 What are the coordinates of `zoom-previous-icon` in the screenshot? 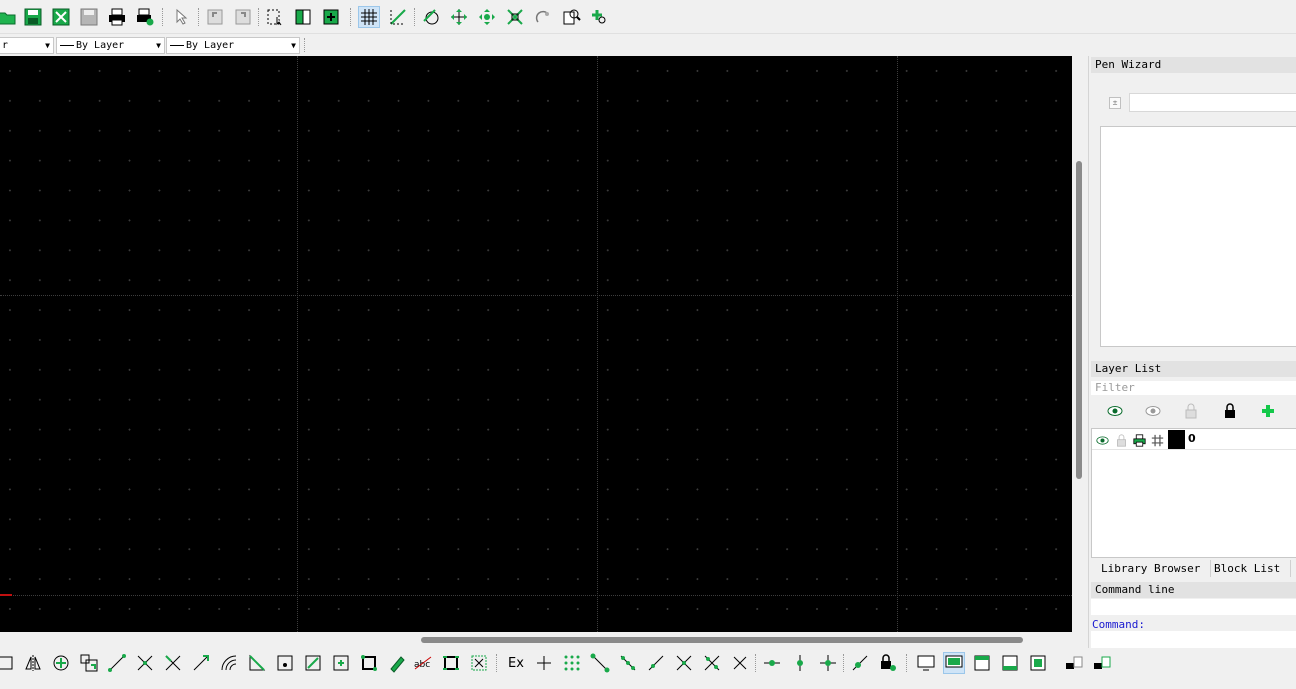 It's located at (543, 17).